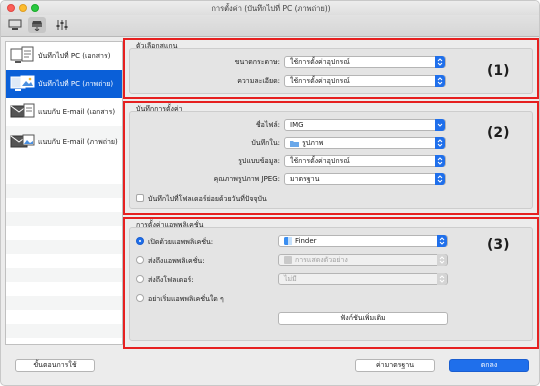 The width and height of the screenshot is (540, 386). I want to click on paper-size-select: ใช้การตั้งค่าอุปกรณ์, so click(365, 62).